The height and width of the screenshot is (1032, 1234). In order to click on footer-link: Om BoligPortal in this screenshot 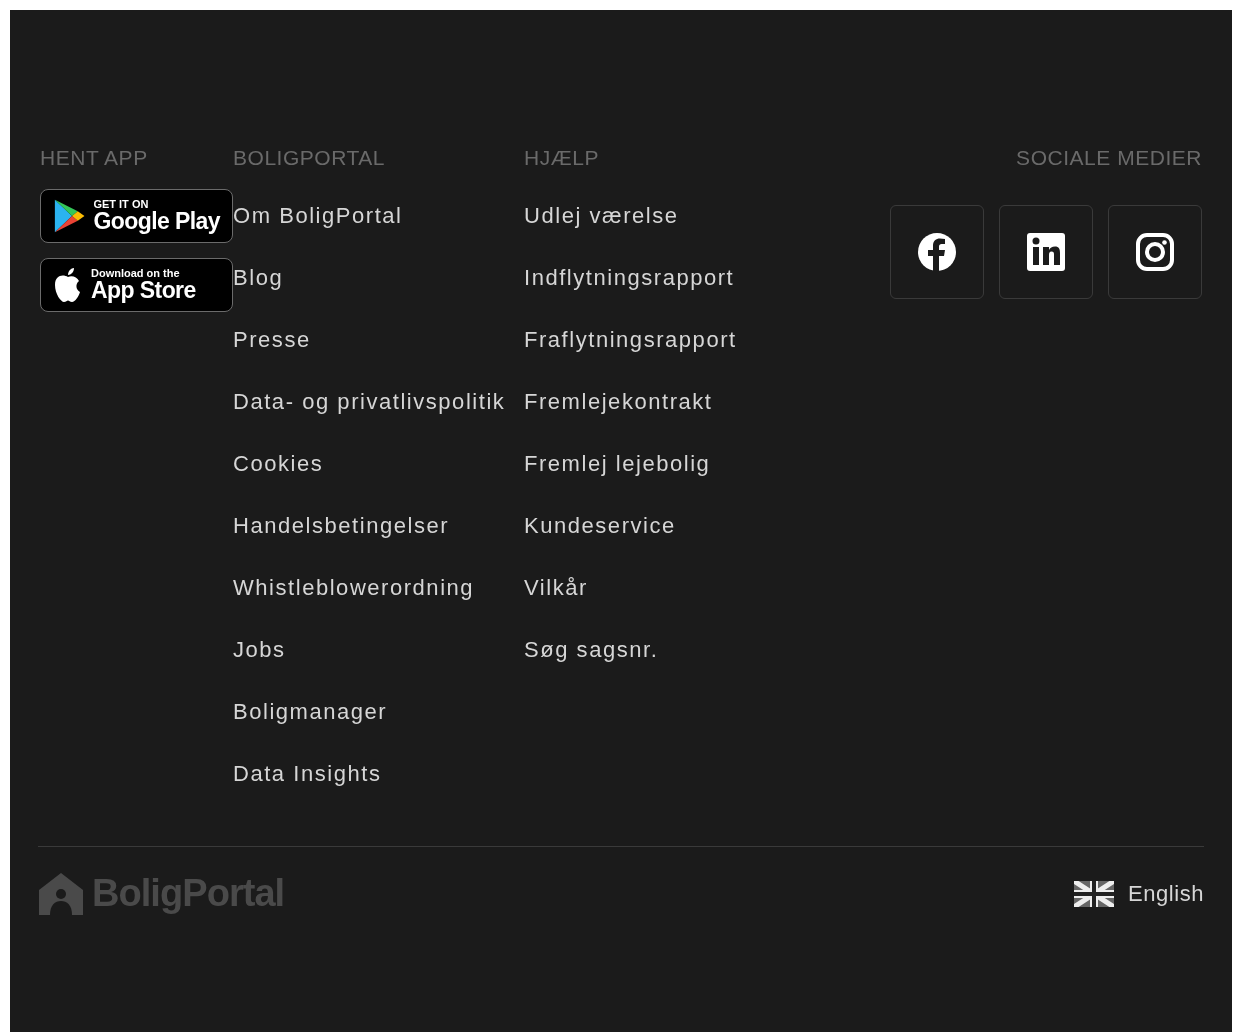, I will do `click(370, 215)`.